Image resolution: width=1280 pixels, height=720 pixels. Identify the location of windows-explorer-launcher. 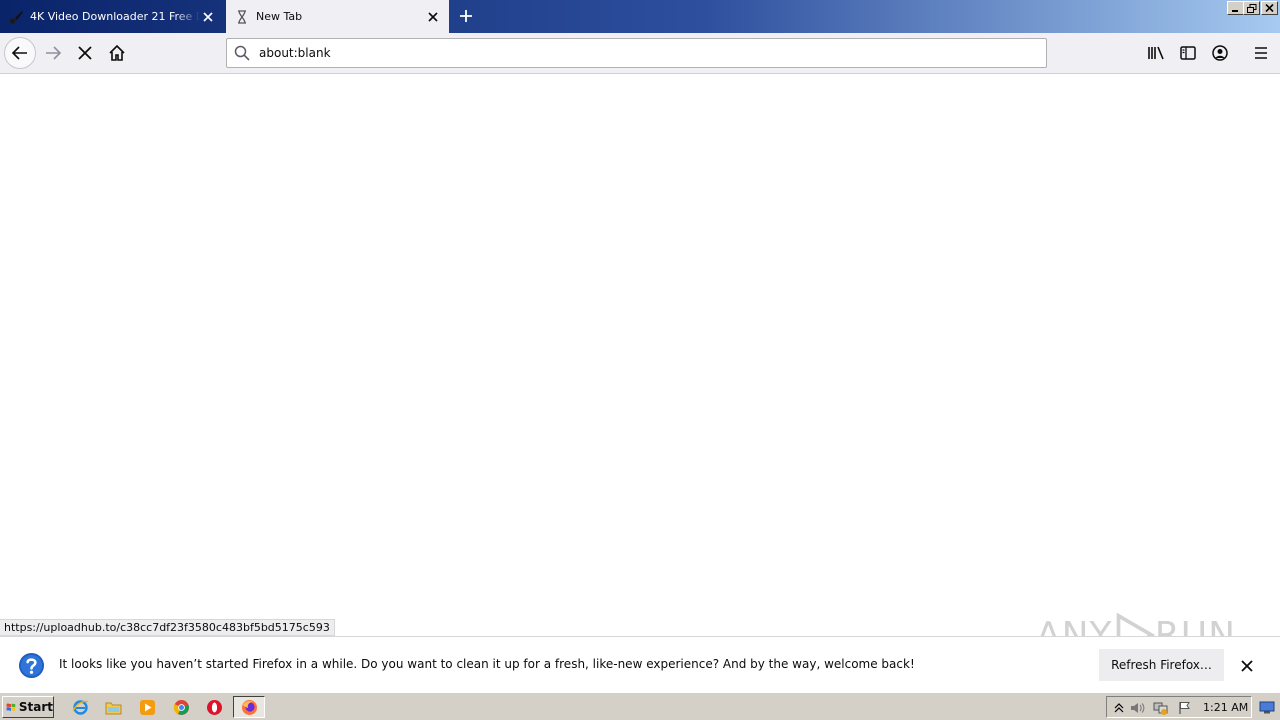
(113, 707).